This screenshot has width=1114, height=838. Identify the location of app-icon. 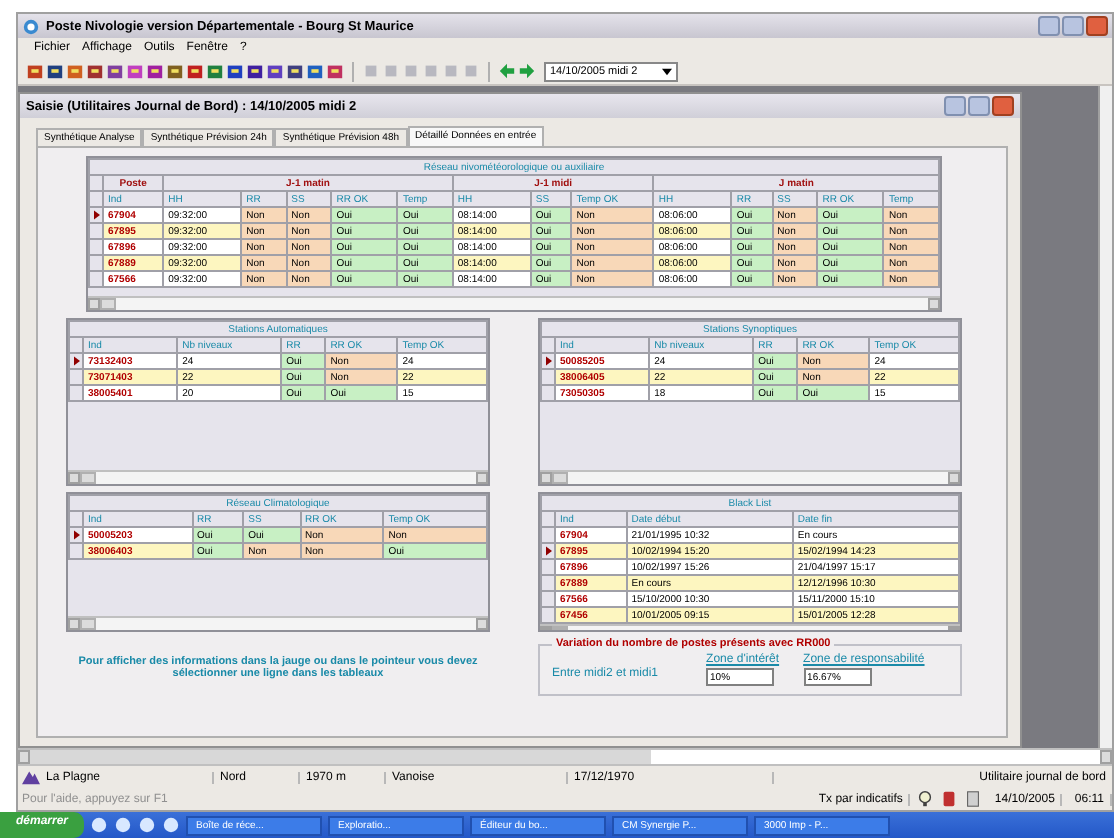
(31, 26).